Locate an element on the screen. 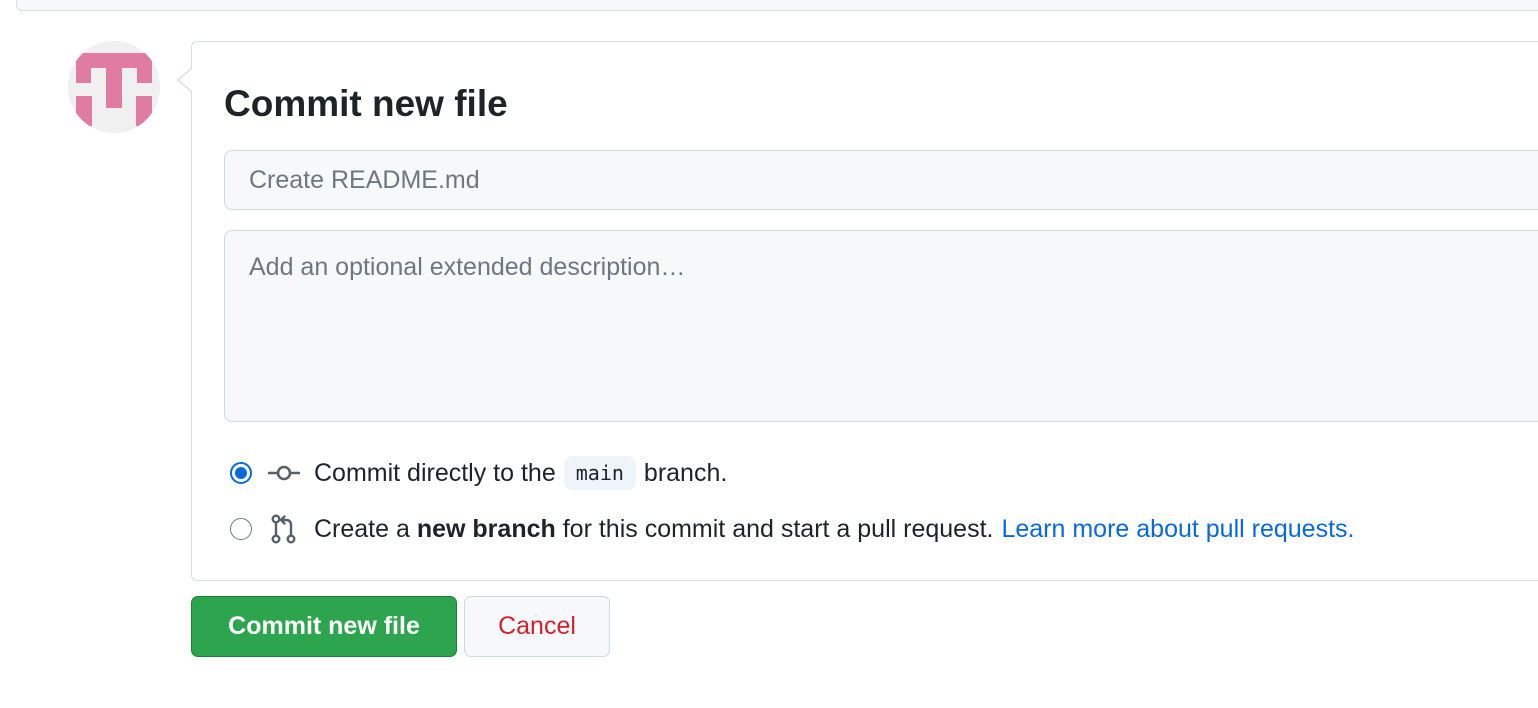 This screenshot has height=708, width=1538. user-avatar is located at coordinates (114, 87).